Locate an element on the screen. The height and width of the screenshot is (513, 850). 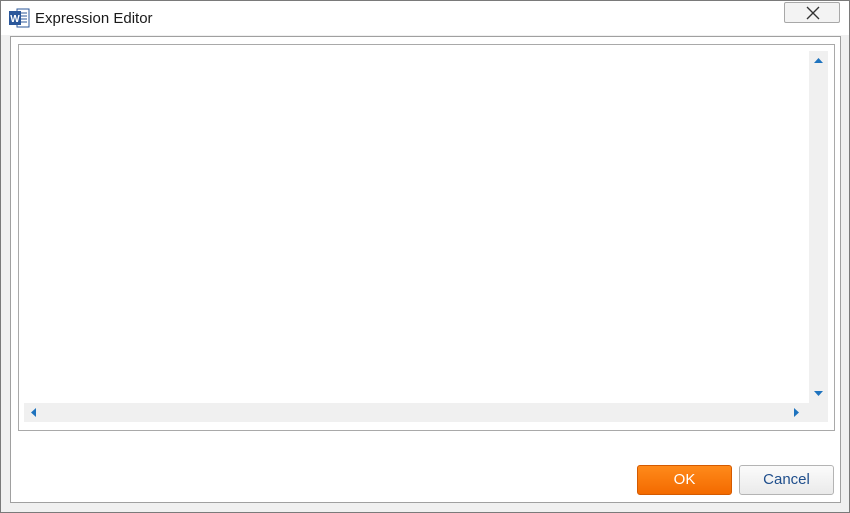
vertical-scrollbar is located at coordinates (818, 227).